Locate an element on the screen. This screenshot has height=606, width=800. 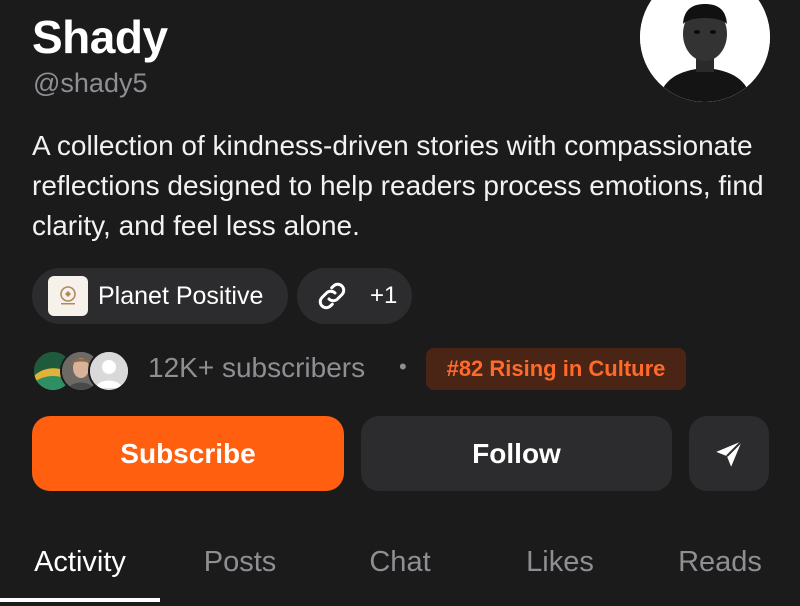
link-icon is located at coordinates (332, 296).